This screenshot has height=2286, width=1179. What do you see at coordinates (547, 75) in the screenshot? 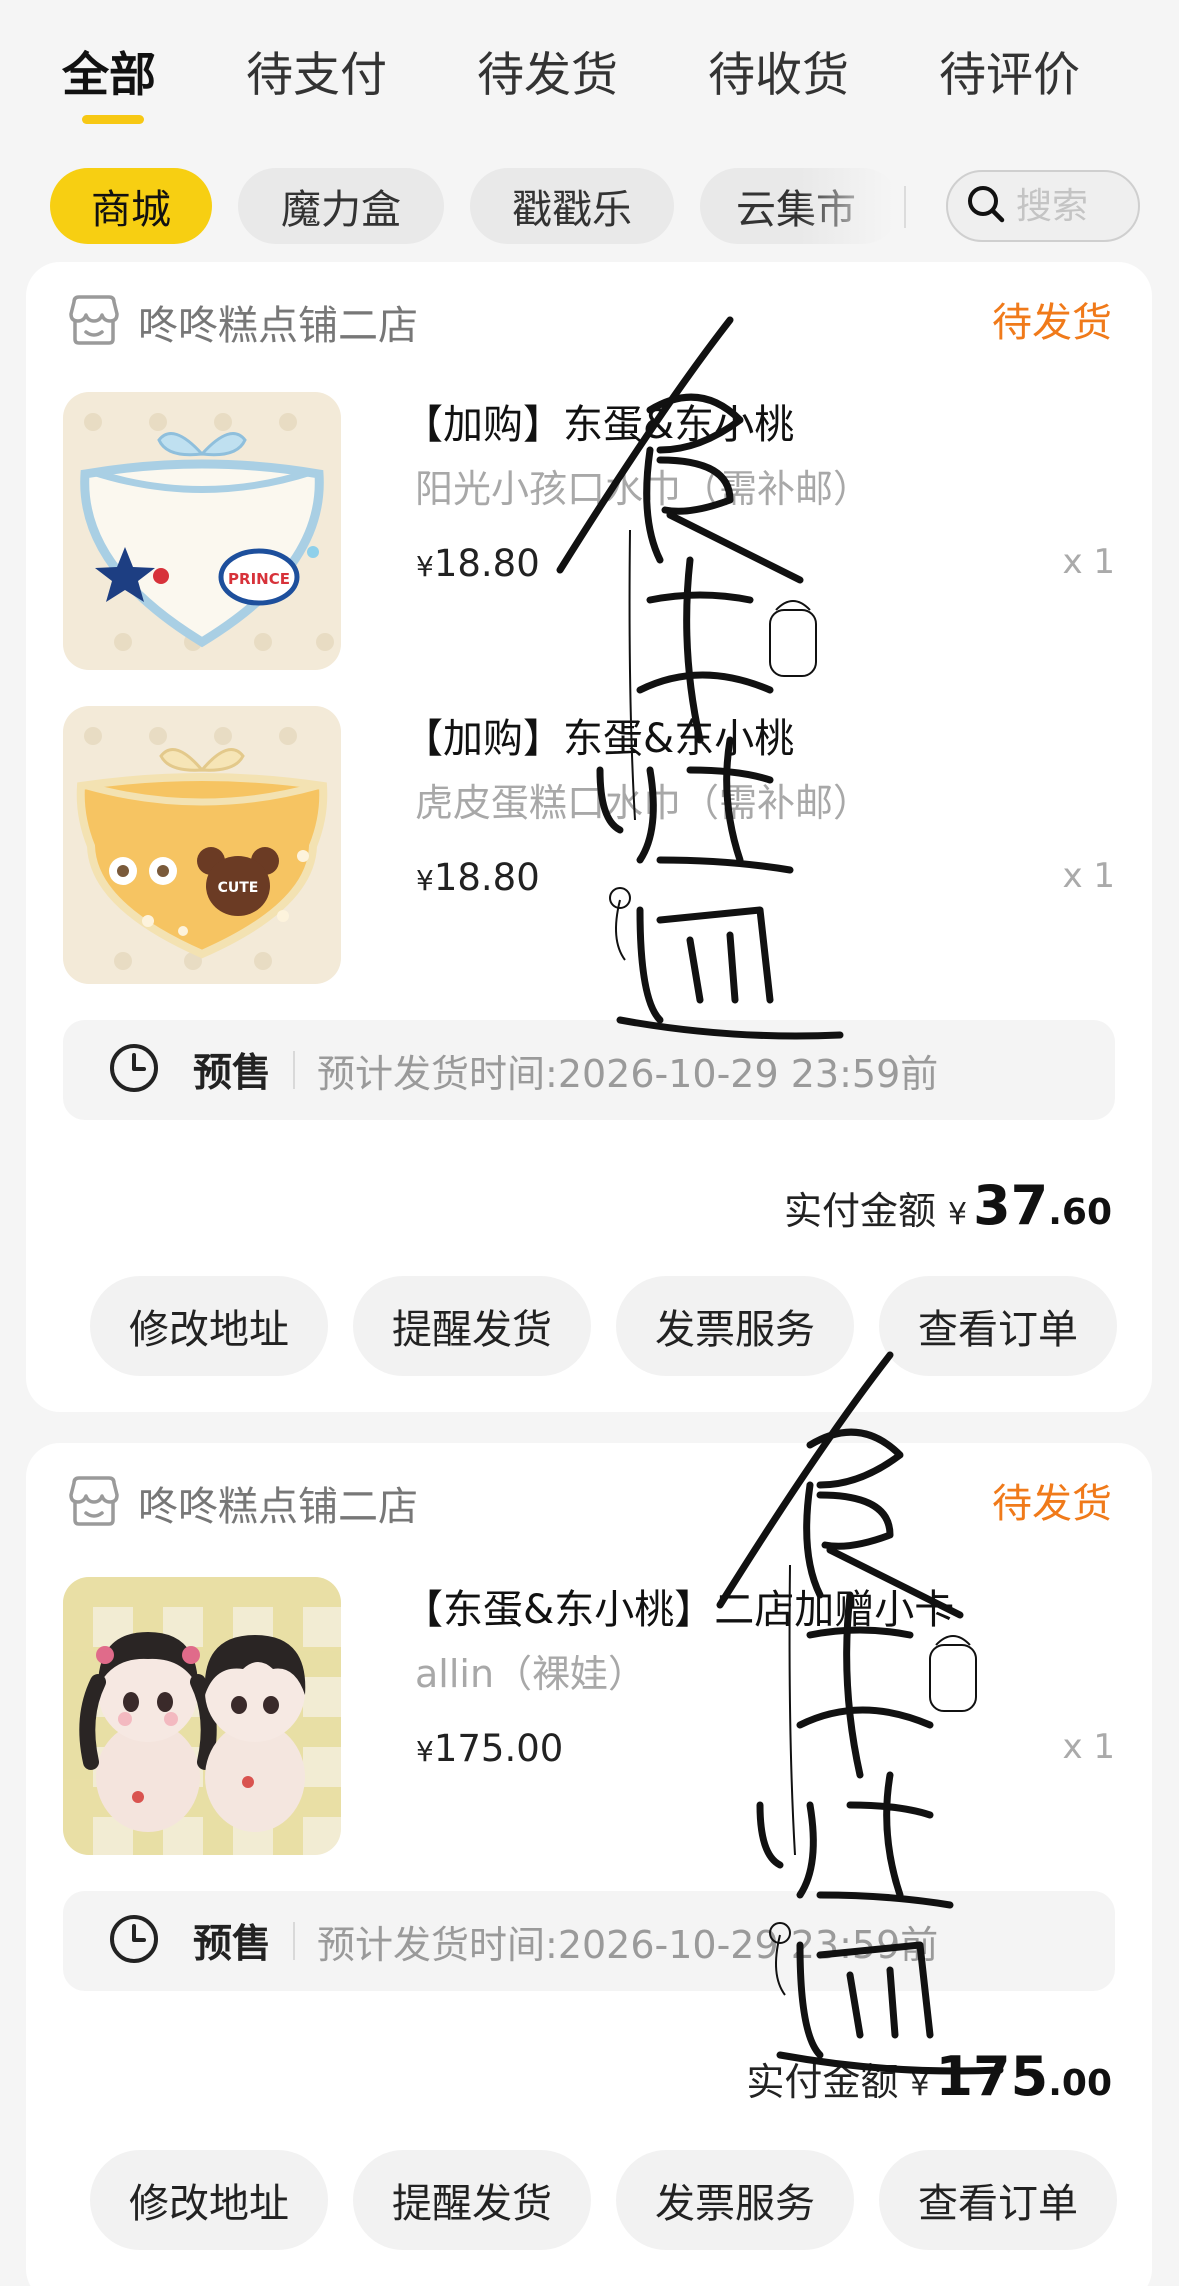
I see `tab-label: 待发货` at bounding box center [547, 75].